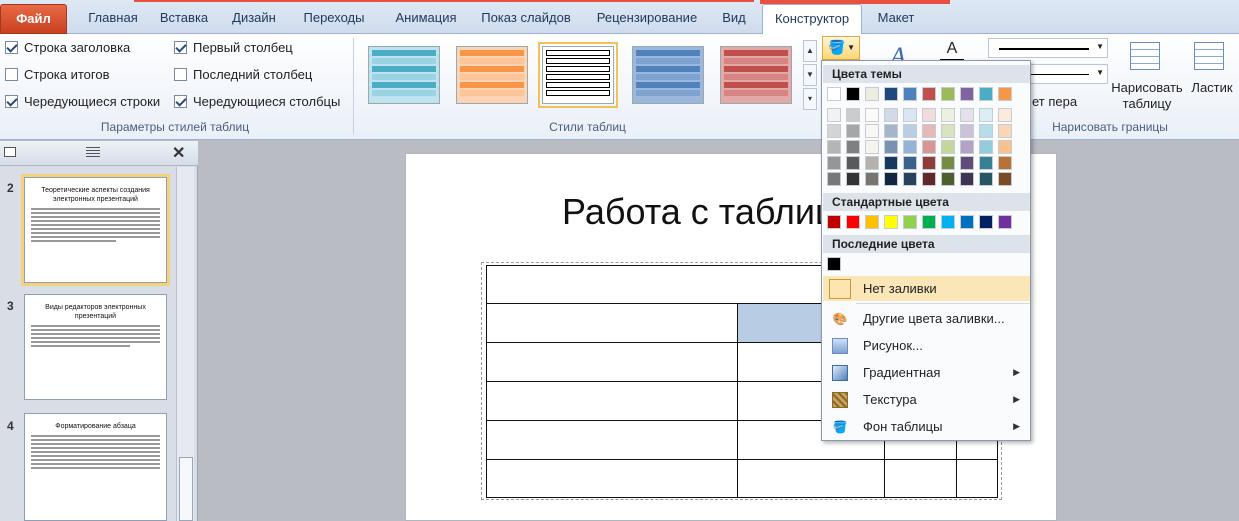 The image size is (1239, 521). Describe the element at coordinates (334, 19) in the screenshot. I see `tab-transitions: Переходы` at that location.